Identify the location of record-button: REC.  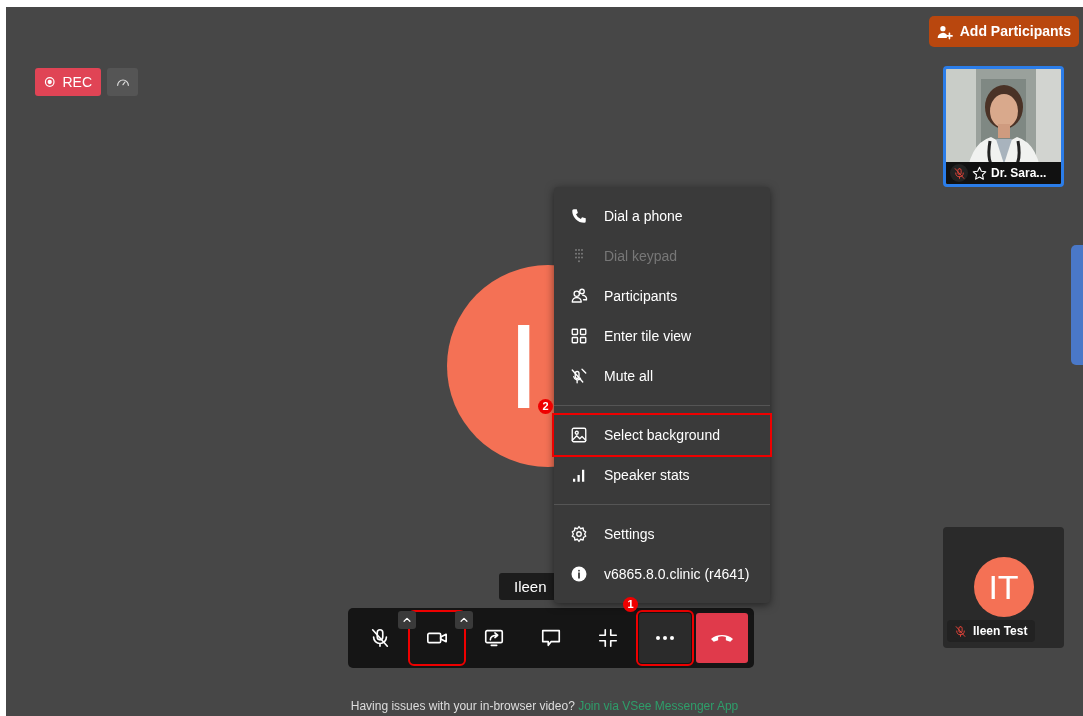
(68, 82).